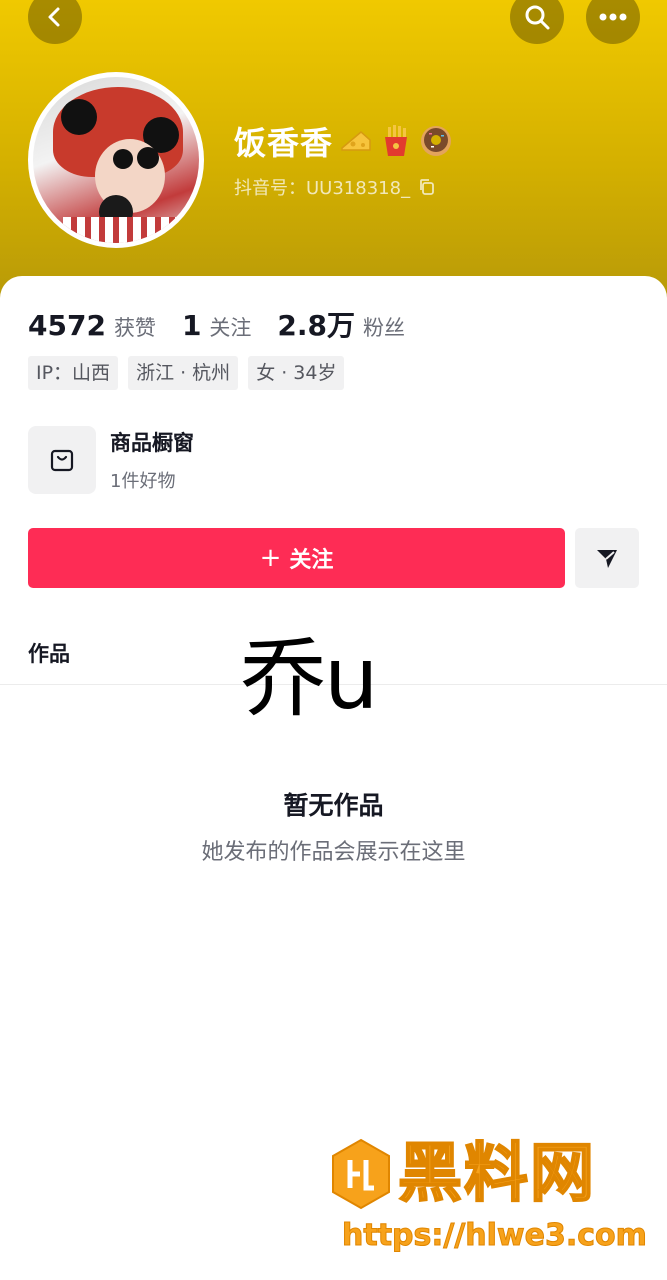 The image size is (667, 1280). What do you see at coordinates (384, 327) in the screenshot?
I see `followers-label: 粉丝` at bounding box center [384, 327].